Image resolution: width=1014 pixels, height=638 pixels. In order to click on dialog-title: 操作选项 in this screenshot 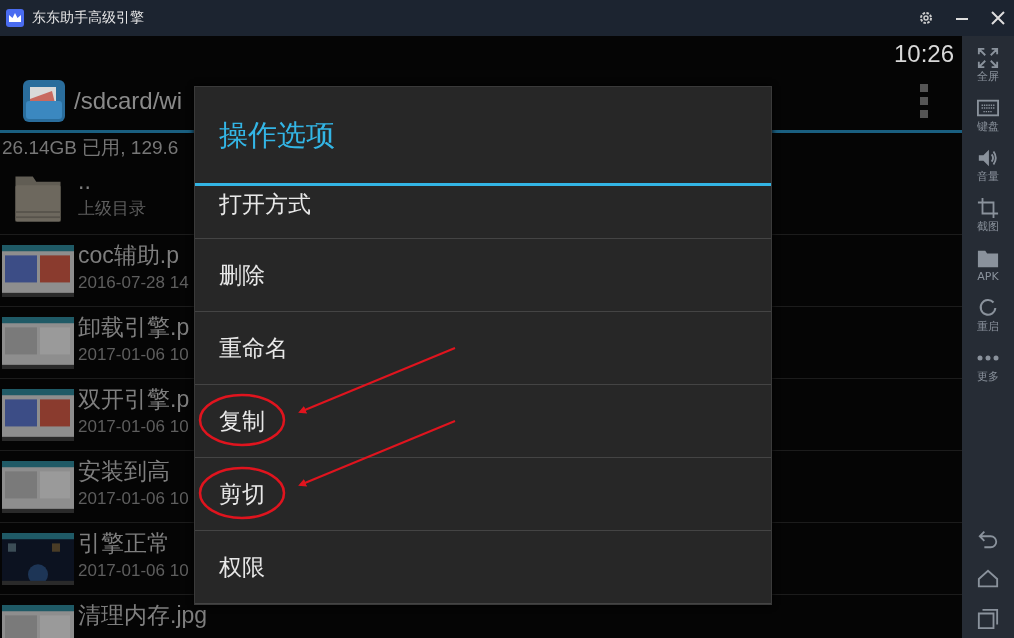, I will do `click(277, 135)`.